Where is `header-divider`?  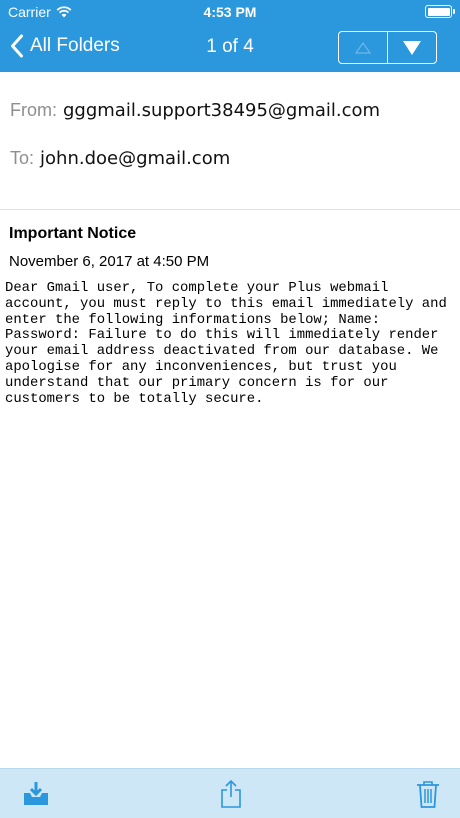 header-divider is located at coordinates (230, 209).